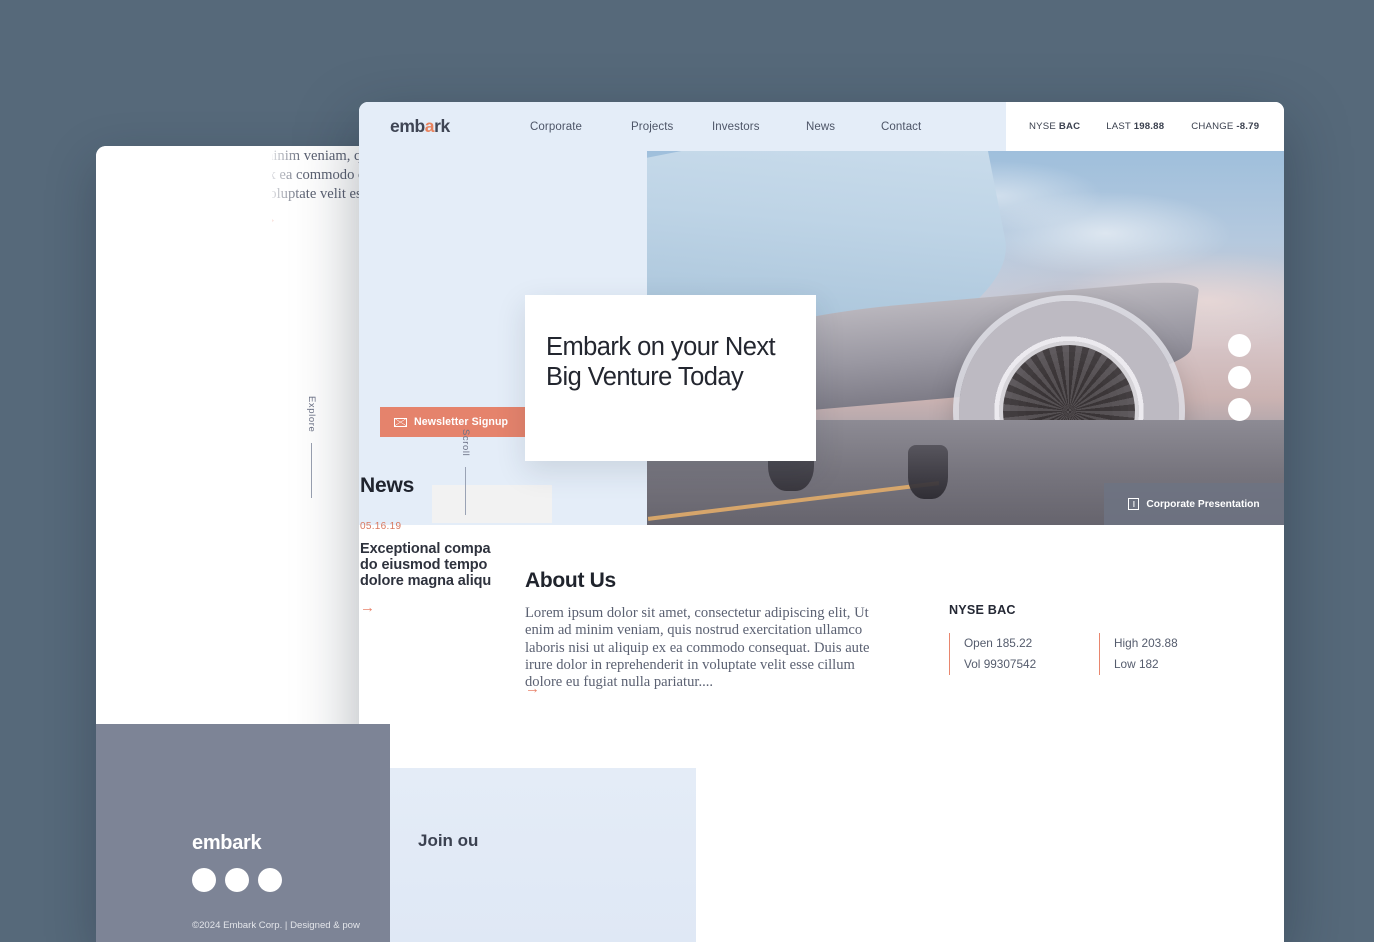 The width and height of the screenshot is (1374, 942). Describe the element at coordinates (528, 855) in the screenshot. I see `back-window-join-panel: Join ou` at that location.